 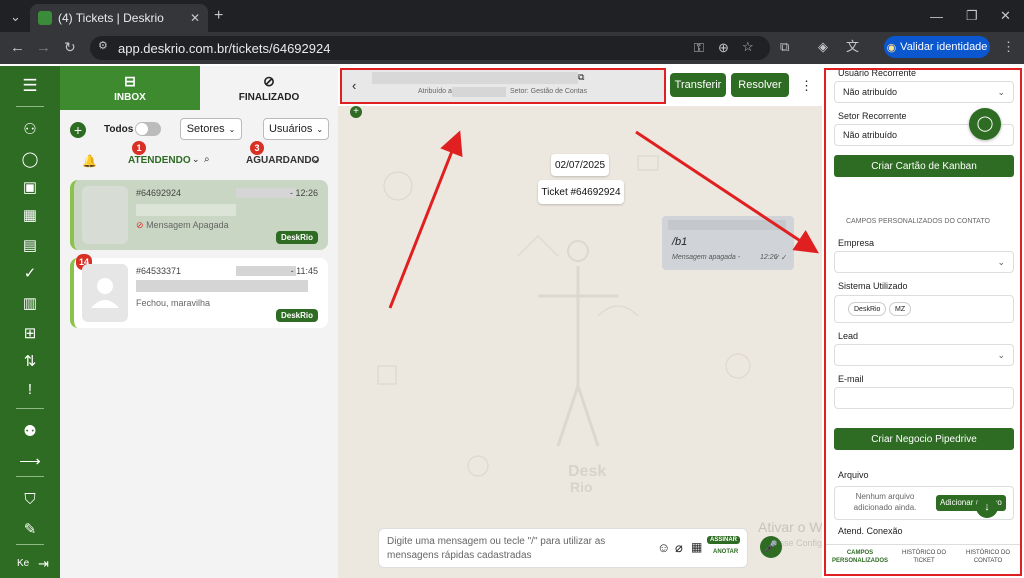 I want to click on site-info-icon: ⚙, so click(x=103, y=46).